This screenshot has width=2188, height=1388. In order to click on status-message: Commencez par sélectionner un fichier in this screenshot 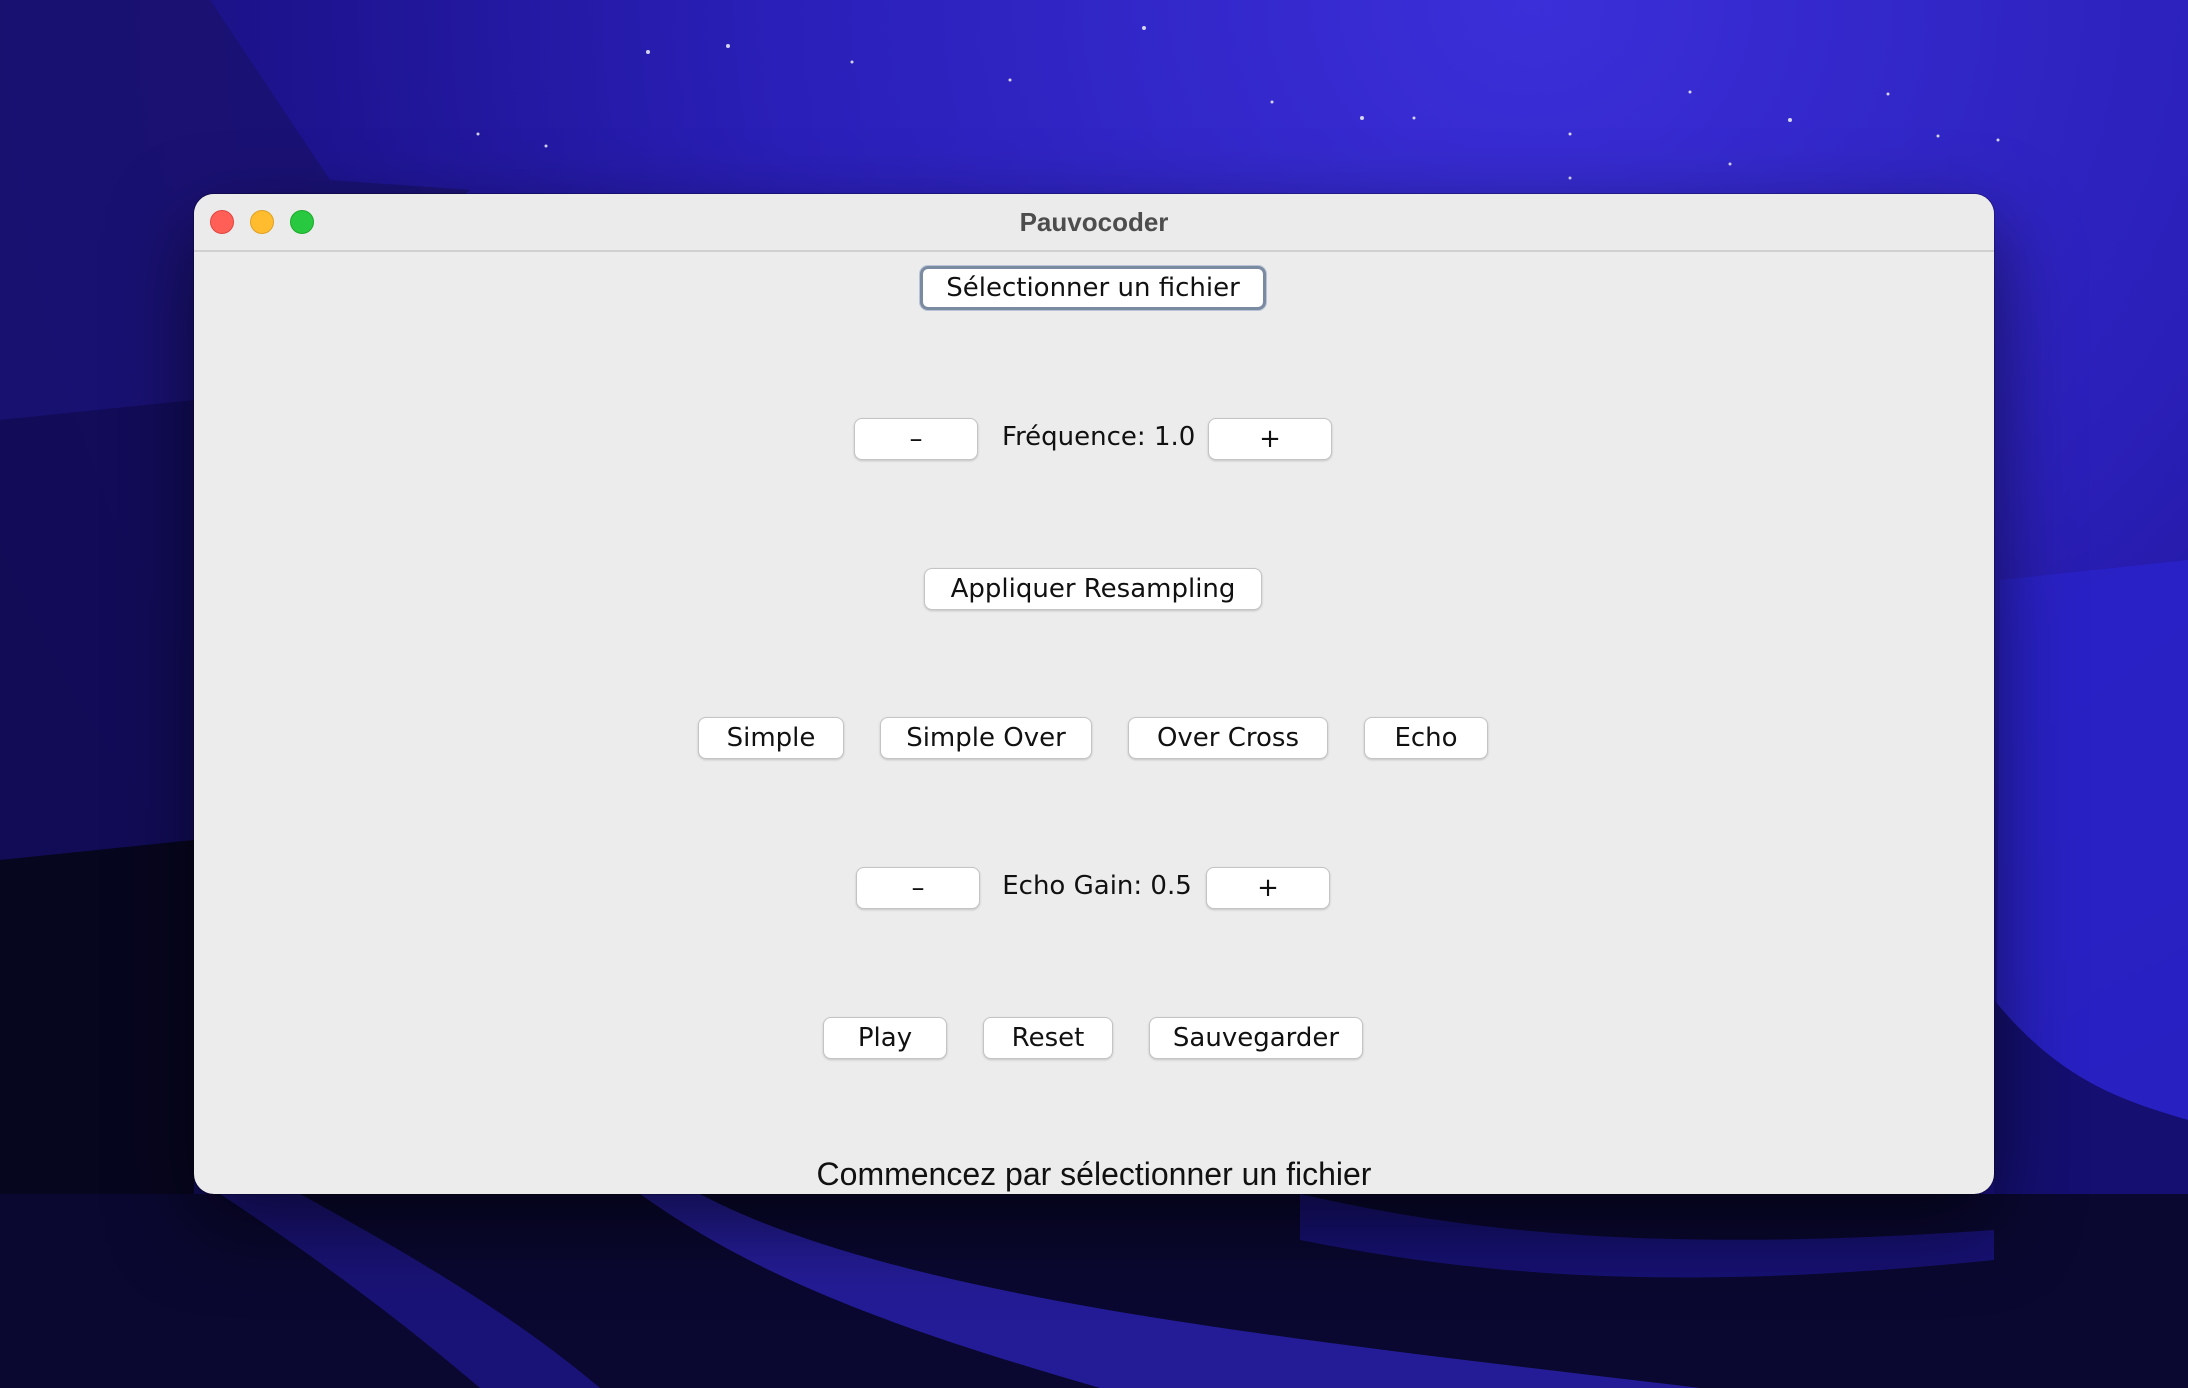, I will do `click(1094, 1174)`.